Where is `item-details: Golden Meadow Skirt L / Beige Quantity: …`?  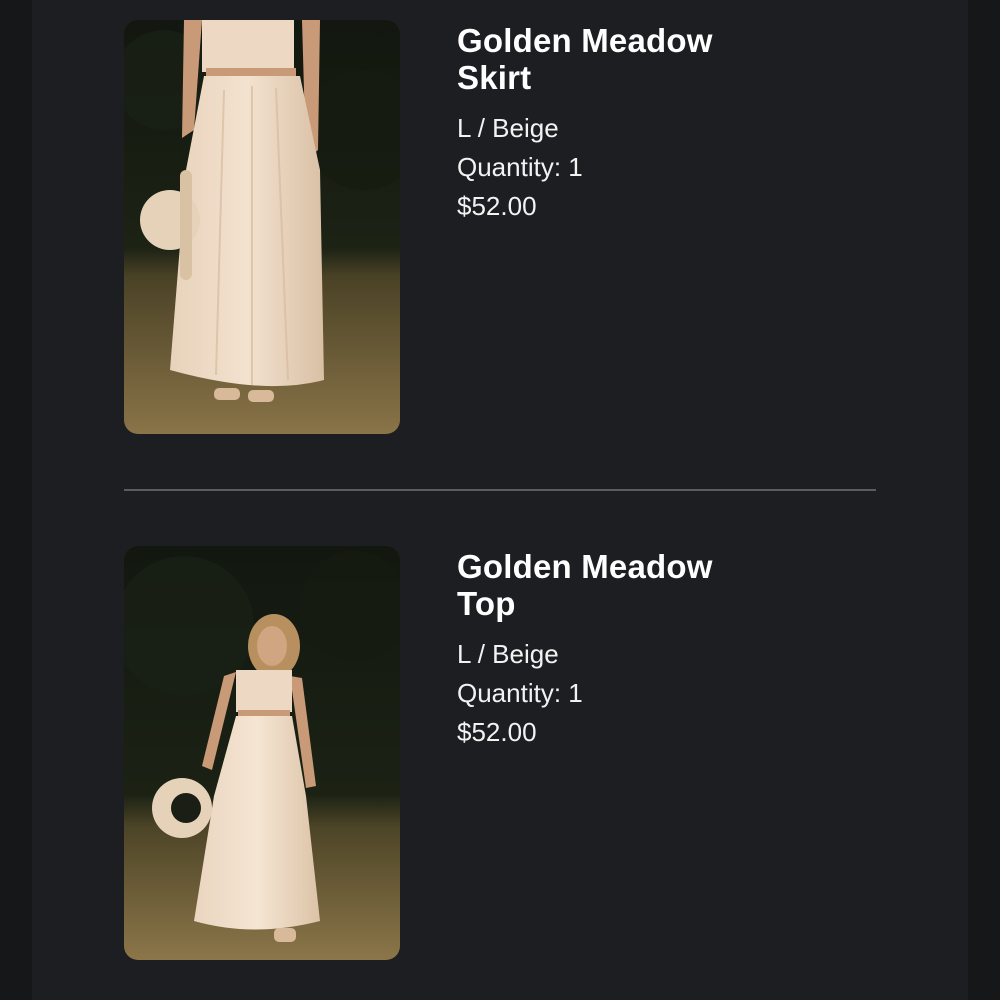 item-details: Golden Meadow Skirt L / Beige Quantity: … is located at coordinates (617, 123).